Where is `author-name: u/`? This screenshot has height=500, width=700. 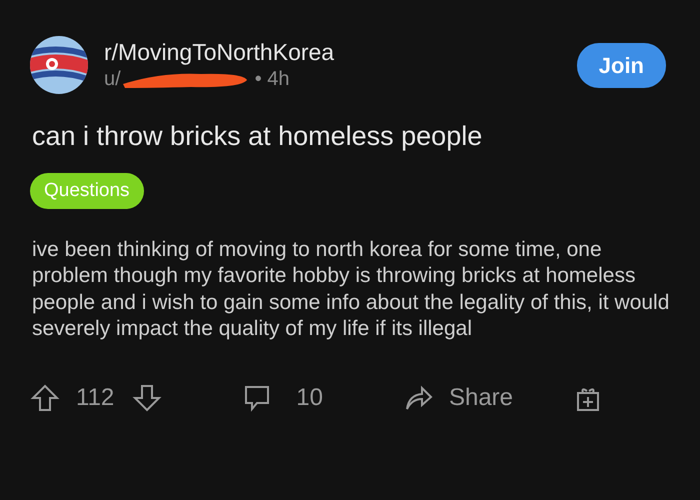 author-name: u/ is located at coordinates (112, 78).